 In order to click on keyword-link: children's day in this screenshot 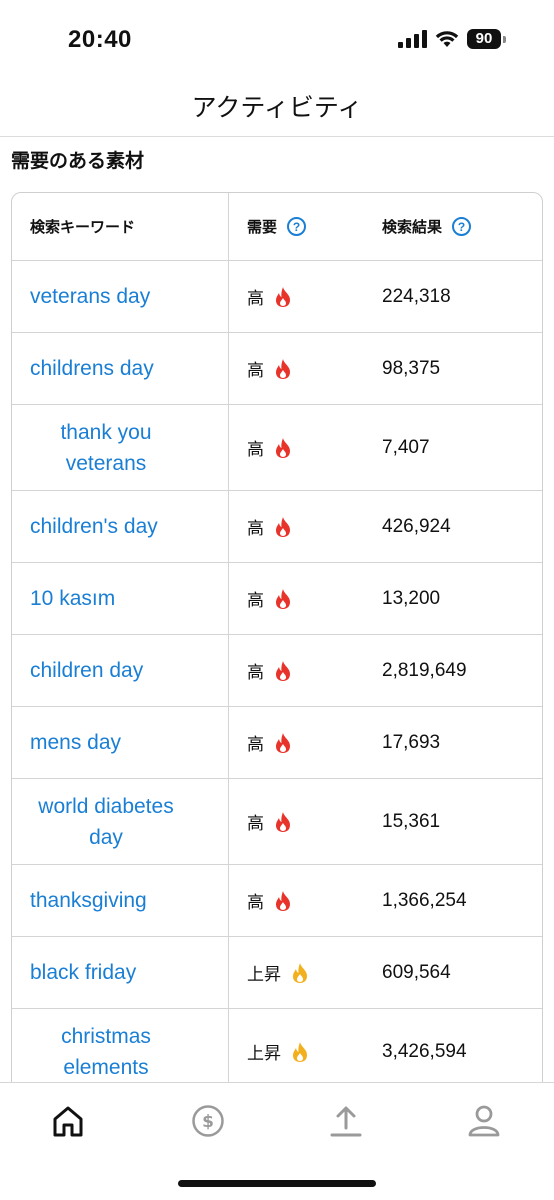, I will do `click(94, 526)`.